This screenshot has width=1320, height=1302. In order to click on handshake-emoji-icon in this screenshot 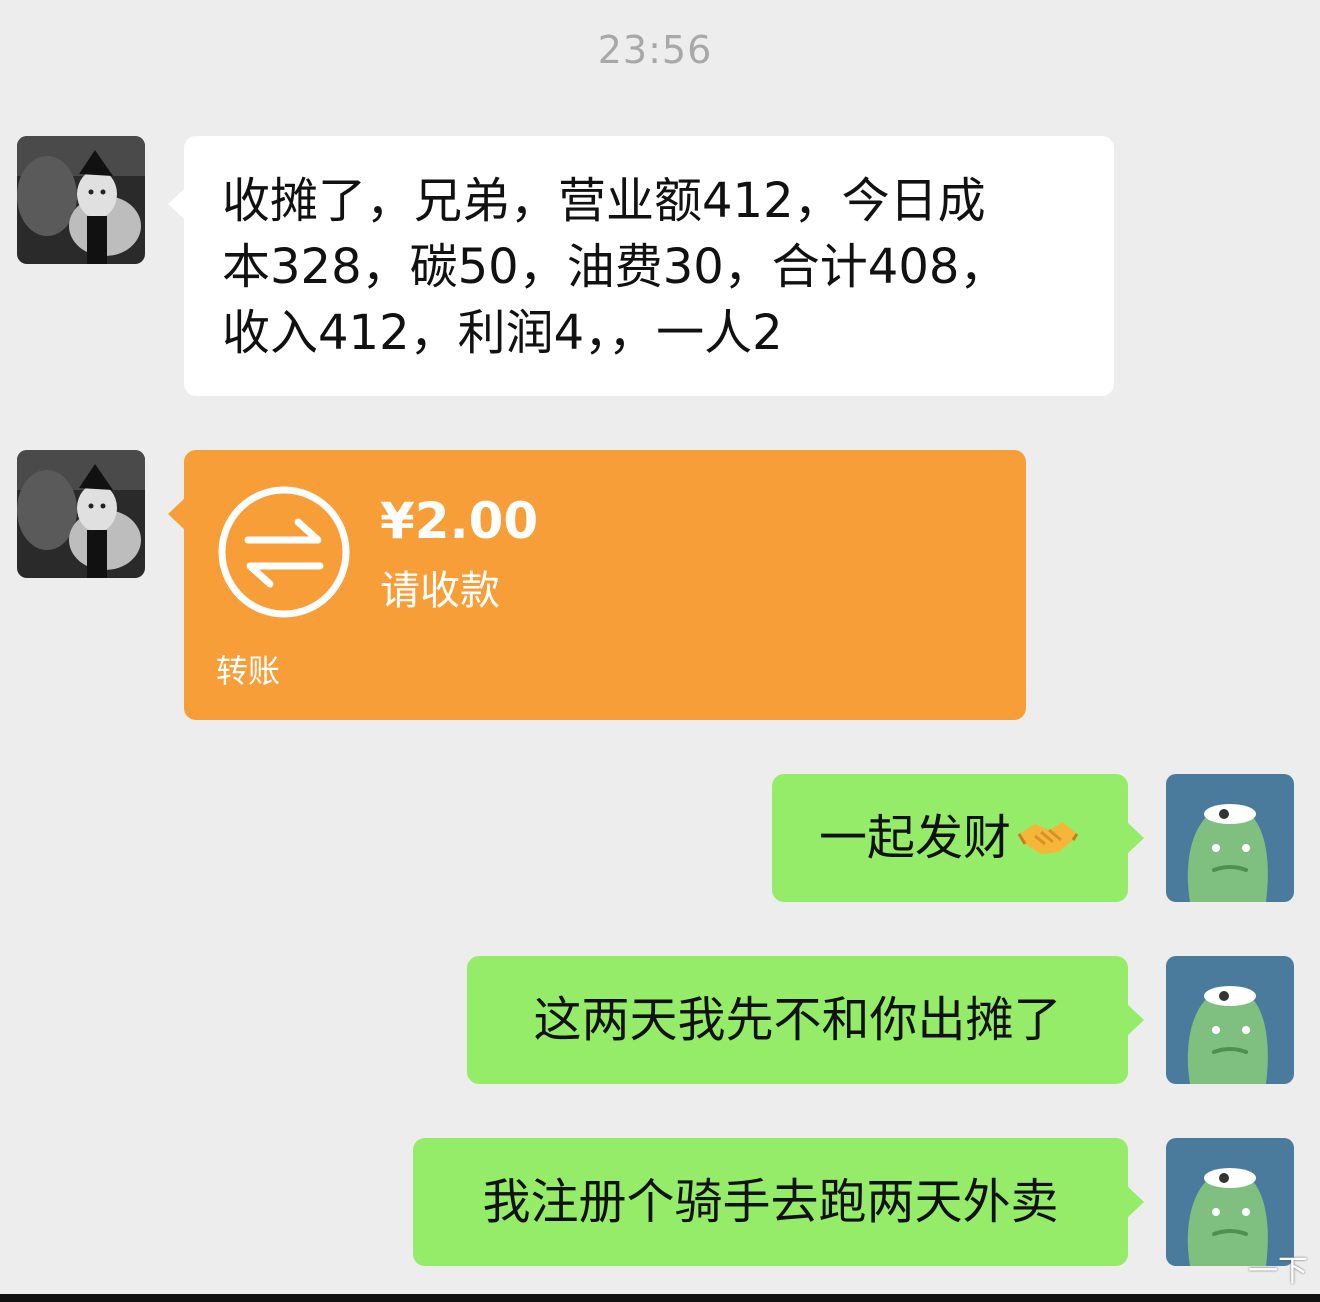, I will do `click(1048, 838)`.